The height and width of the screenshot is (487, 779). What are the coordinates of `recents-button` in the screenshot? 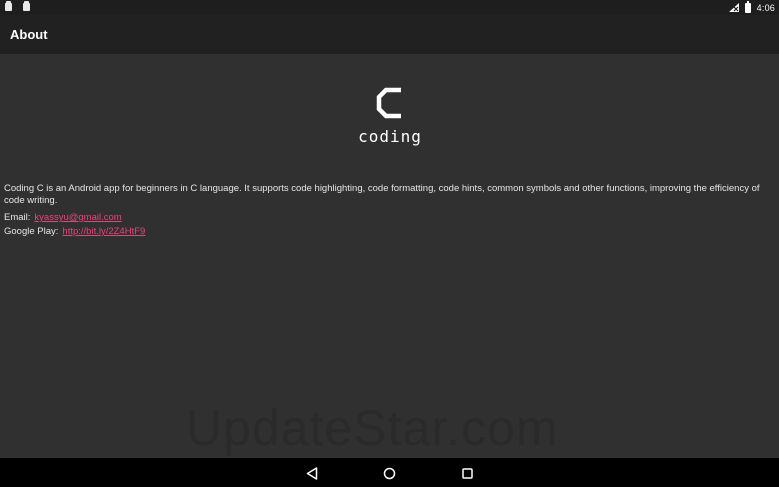 It's located at (467, 473).